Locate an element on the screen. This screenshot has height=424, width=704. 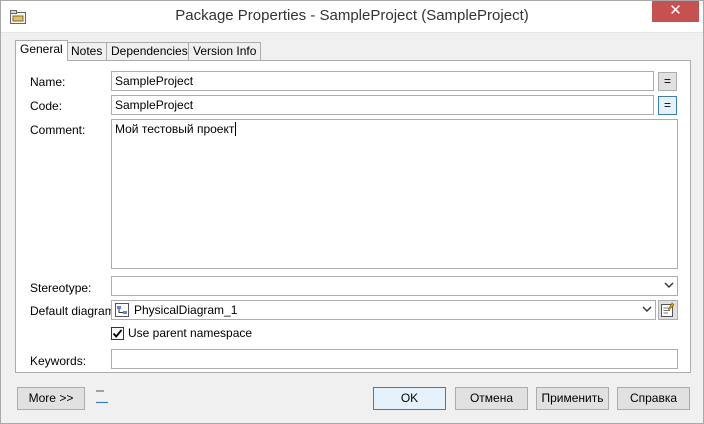
properties-icon is located at coordinates (668, 310).